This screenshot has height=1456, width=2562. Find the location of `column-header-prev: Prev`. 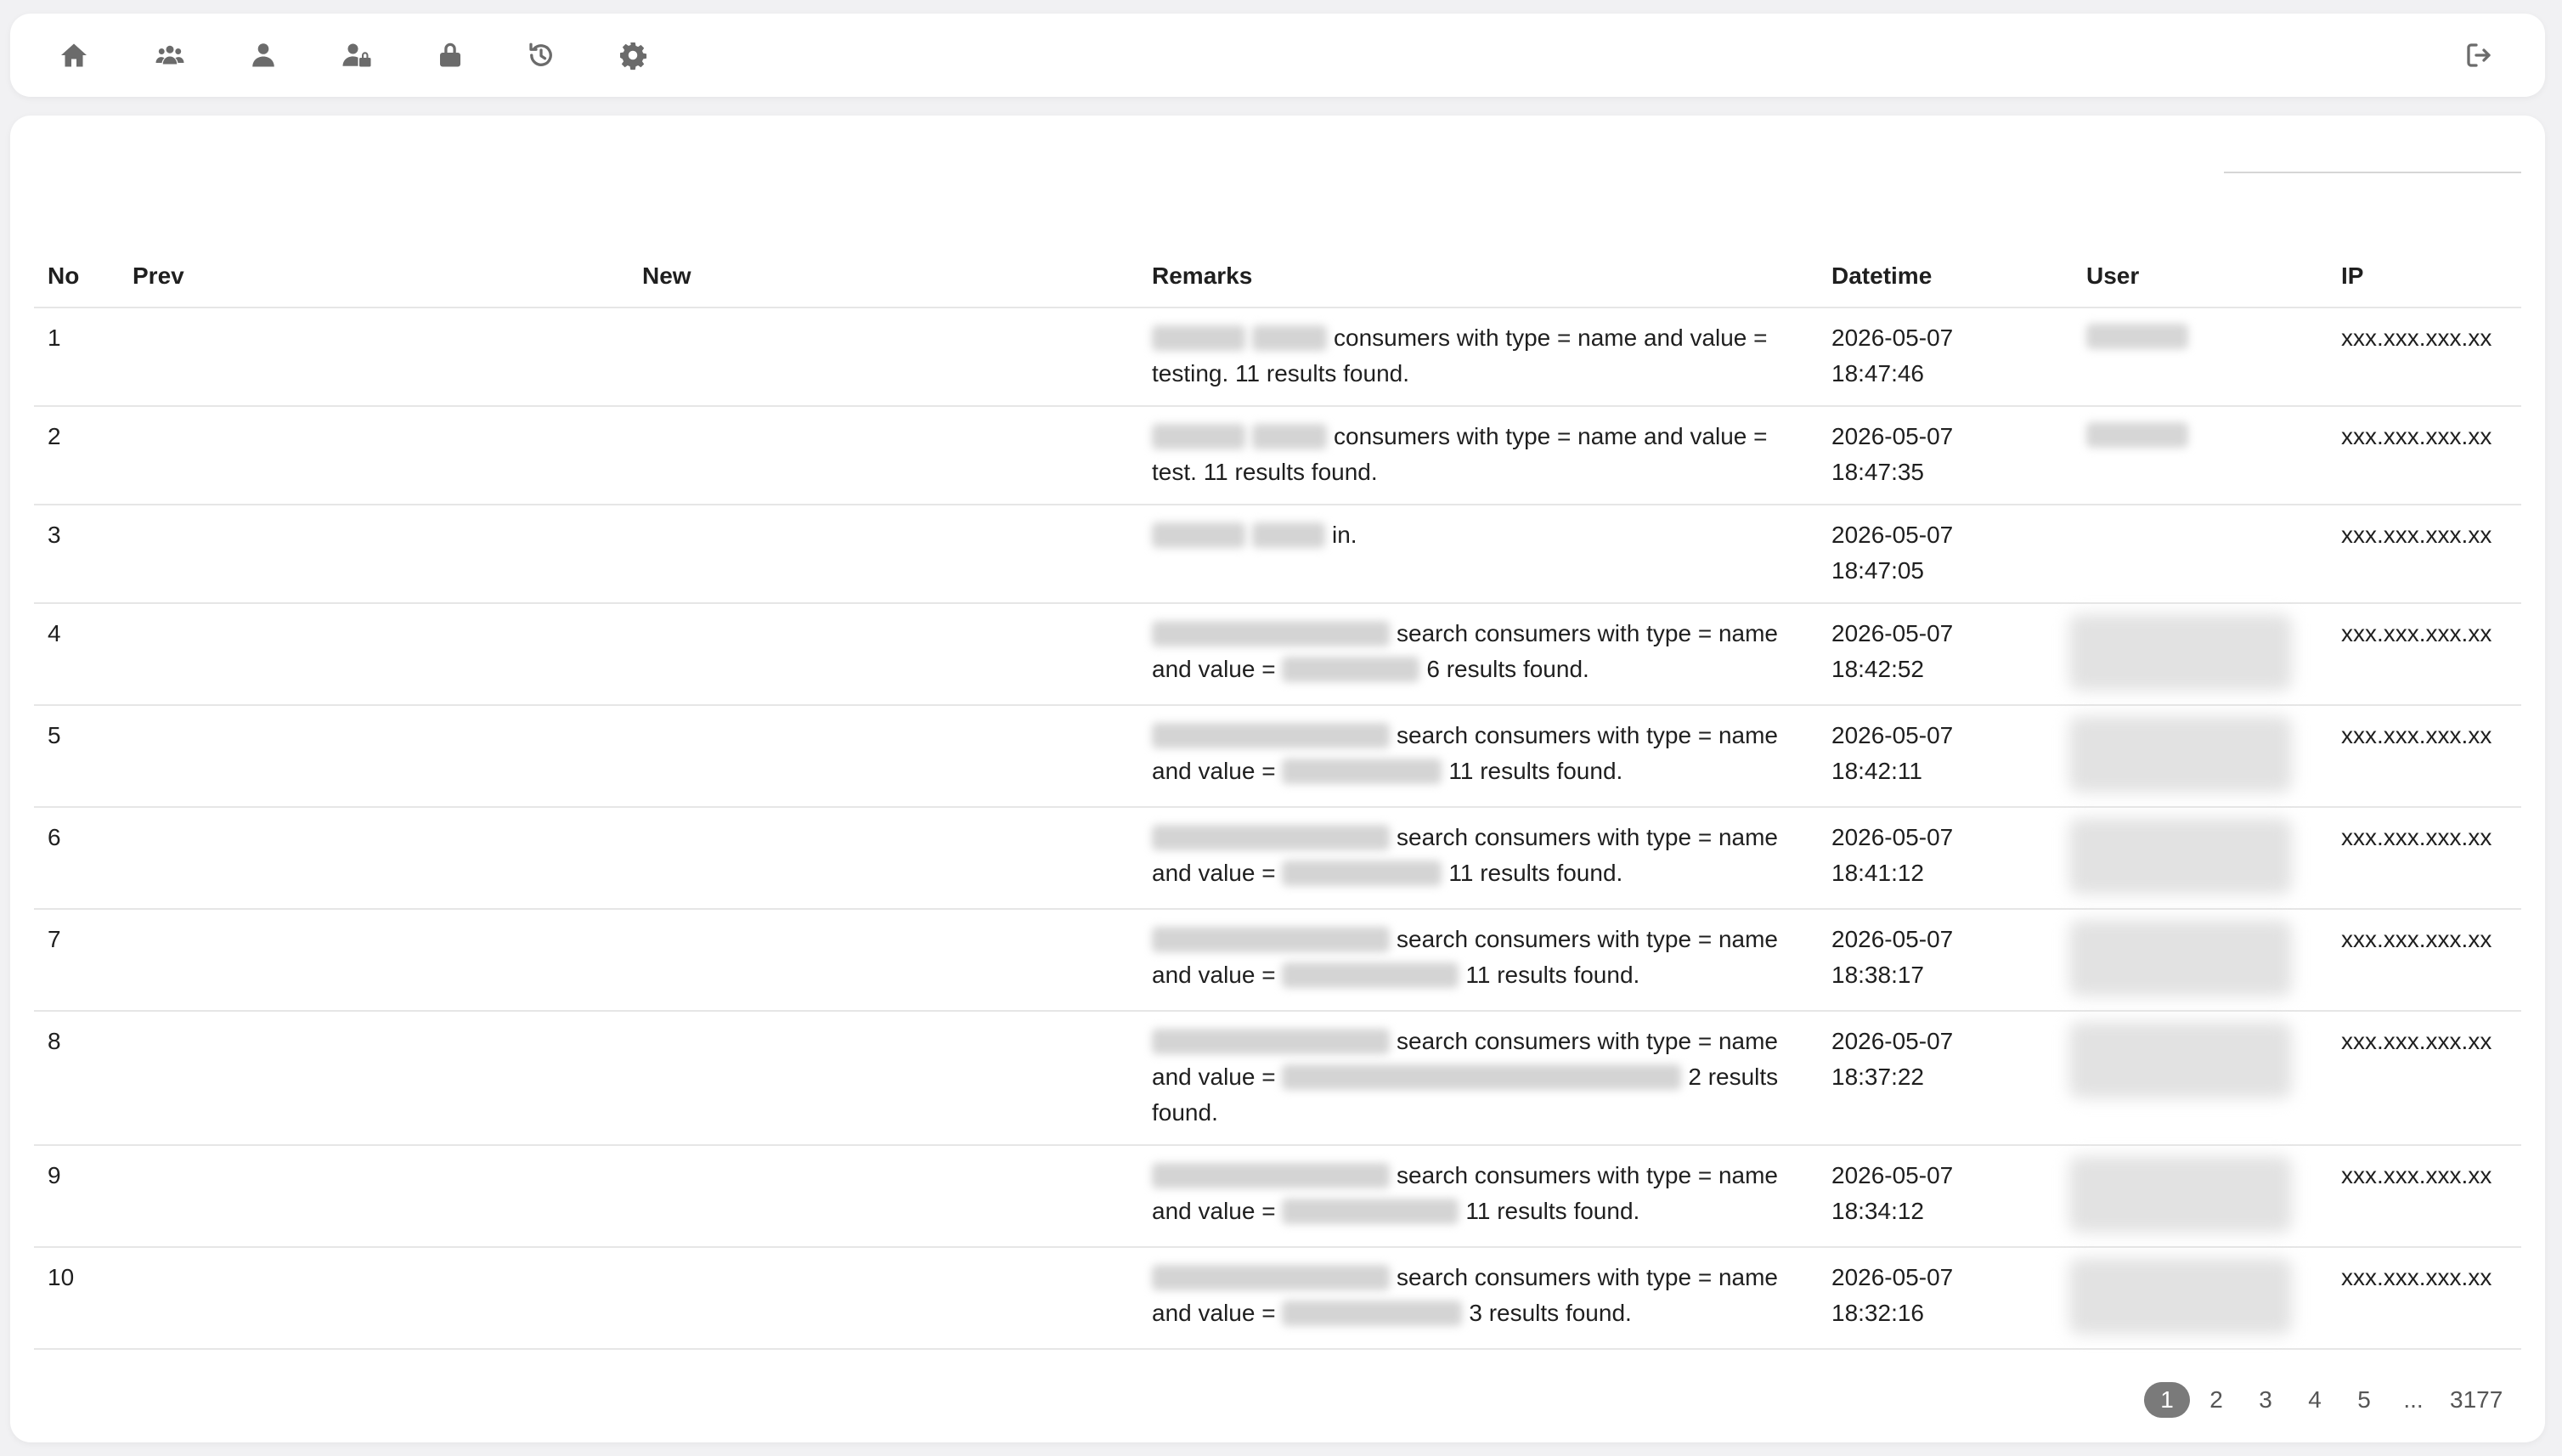

column-header-prev: Prev is located at coordinates (374, 277).